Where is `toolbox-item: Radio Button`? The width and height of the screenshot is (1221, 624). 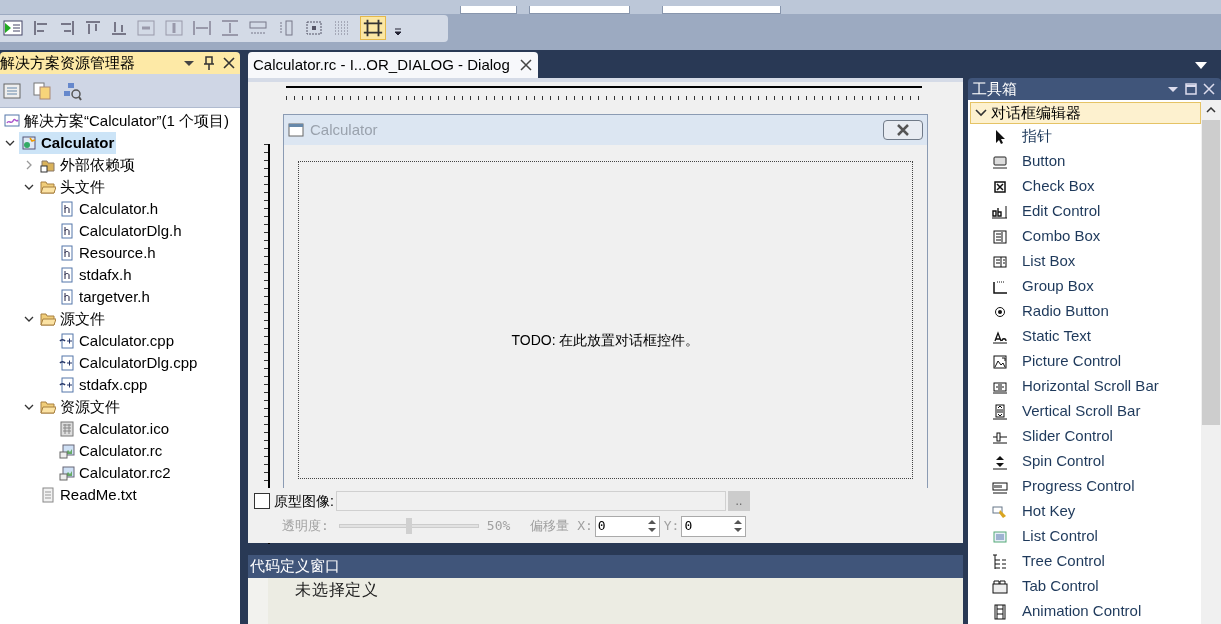 toolbox-item: Radio Button is located at coordinates (1085, 311).